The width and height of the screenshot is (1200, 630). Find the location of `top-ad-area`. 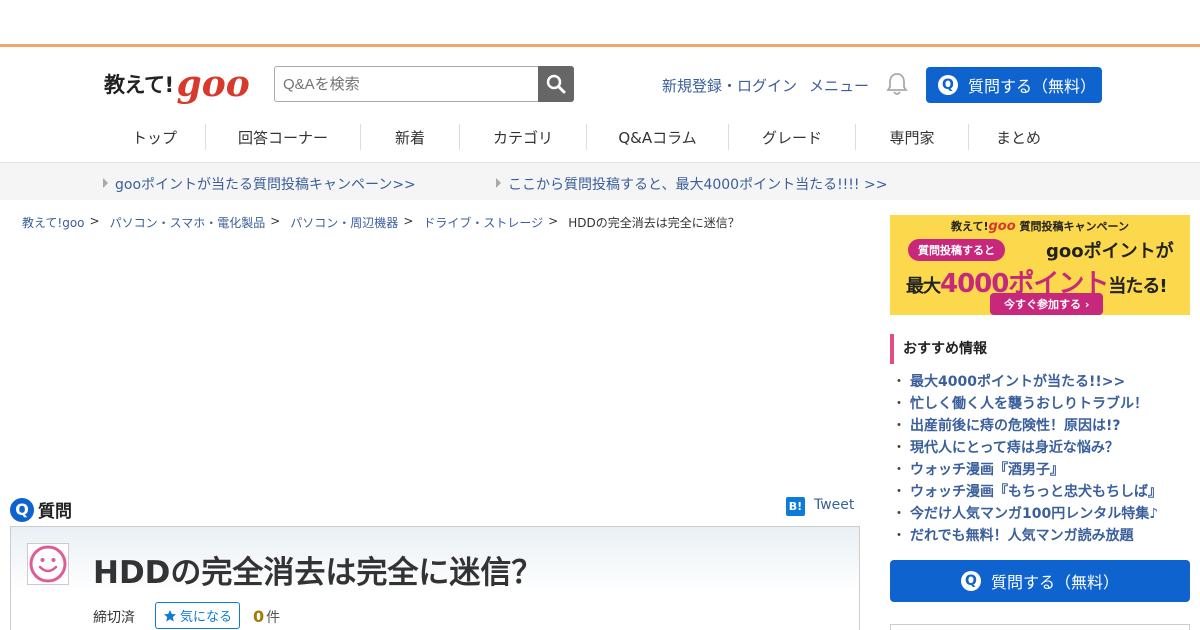

top-ad-area is located at coordinates (600, 23).